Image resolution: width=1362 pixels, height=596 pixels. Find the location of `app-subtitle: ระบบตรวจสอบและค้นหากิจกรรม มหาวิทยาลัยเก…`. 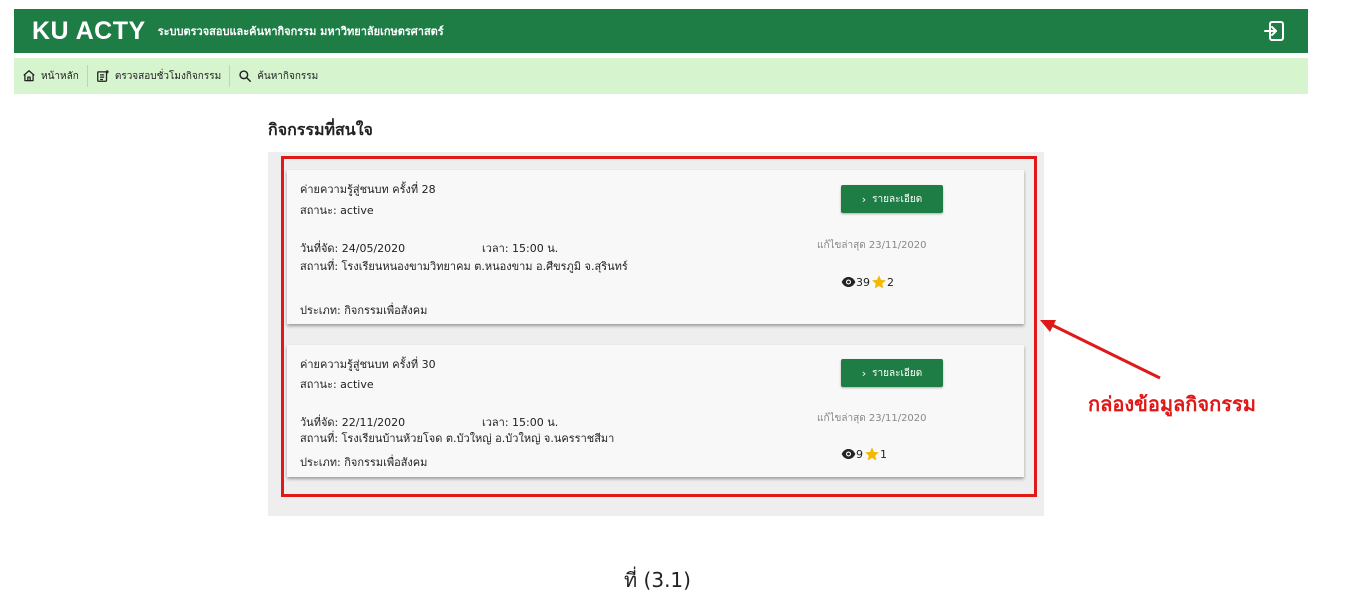

app-subtitle: ระบบตรวจสอบและค้นหากิจกรรม มหาวิทยาลัยเก… is located at coordinates (300, 31).